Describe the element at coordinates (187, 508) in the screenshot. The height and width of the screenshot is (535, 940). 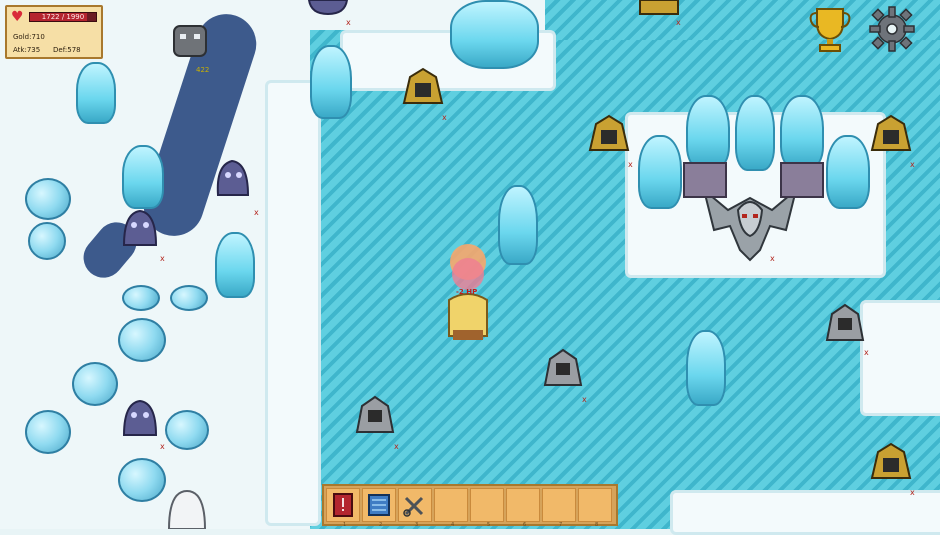
I see `white-ghost-enemy` at that location.